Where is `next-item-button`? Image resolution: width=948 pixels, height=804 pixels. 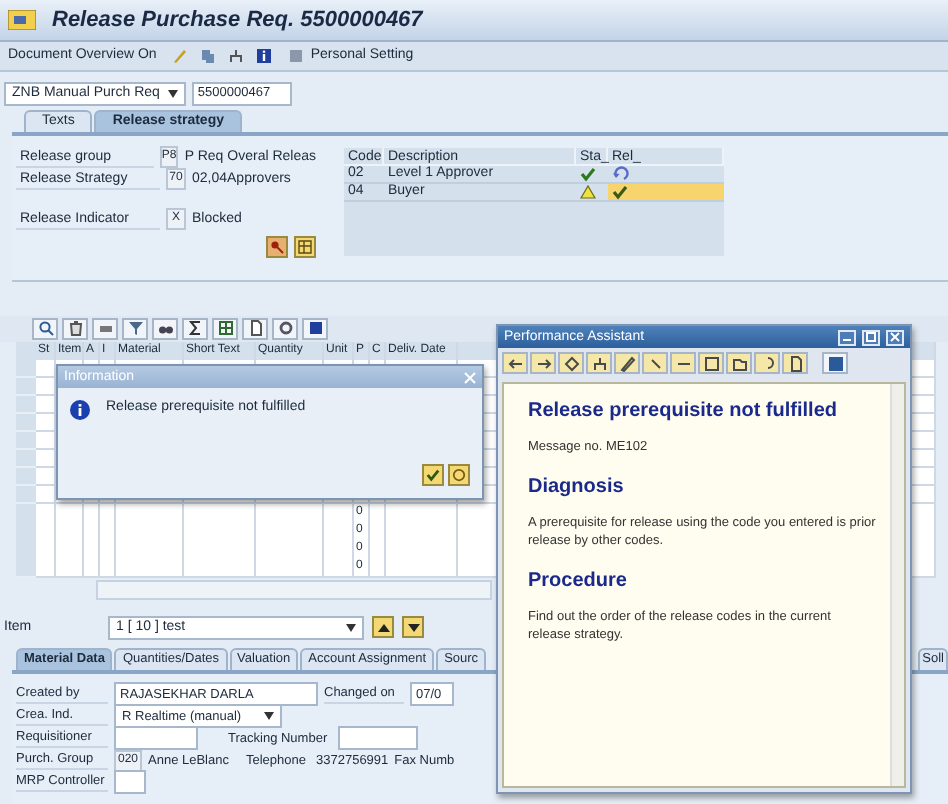 next-item-button is located at coordinates (413, 627).